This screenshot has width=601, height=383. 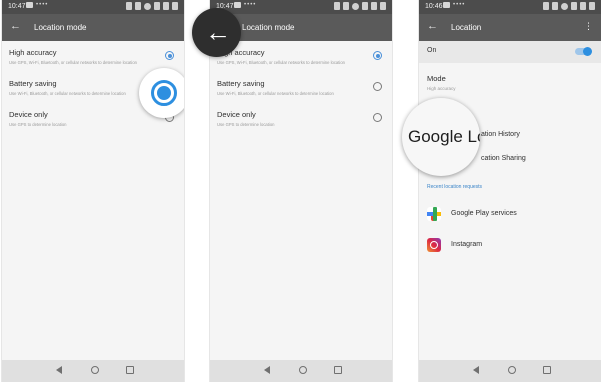 I want to click on app-bar: ← Location ⋮, so click(x=510, y=27).